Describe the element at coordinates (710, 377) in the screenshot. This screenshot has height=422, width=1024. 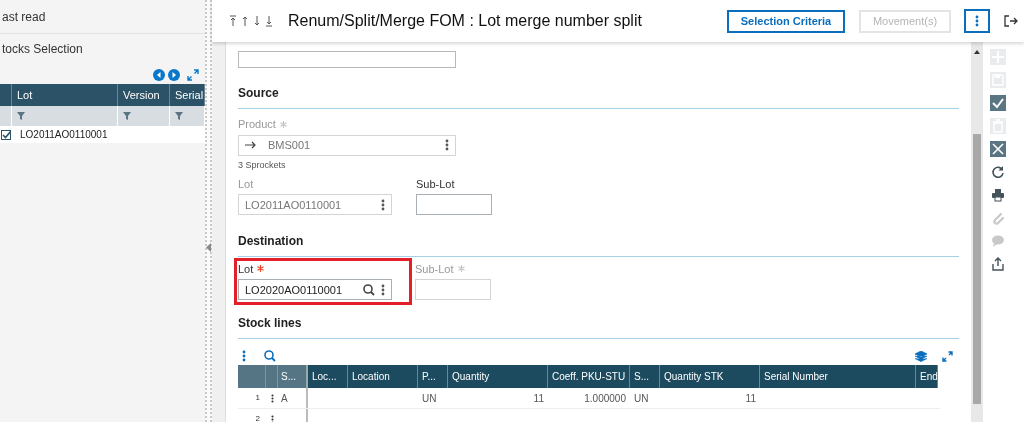
I see `column-header: Quantity STK` at that location.